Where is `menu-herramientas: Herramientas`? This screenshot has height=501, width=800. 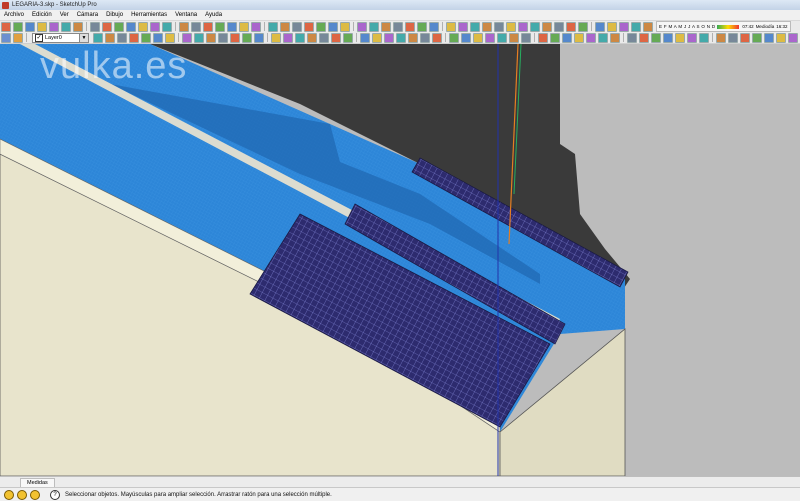
menu-herramientas: Herramientas is located at coordinates (149, 15).